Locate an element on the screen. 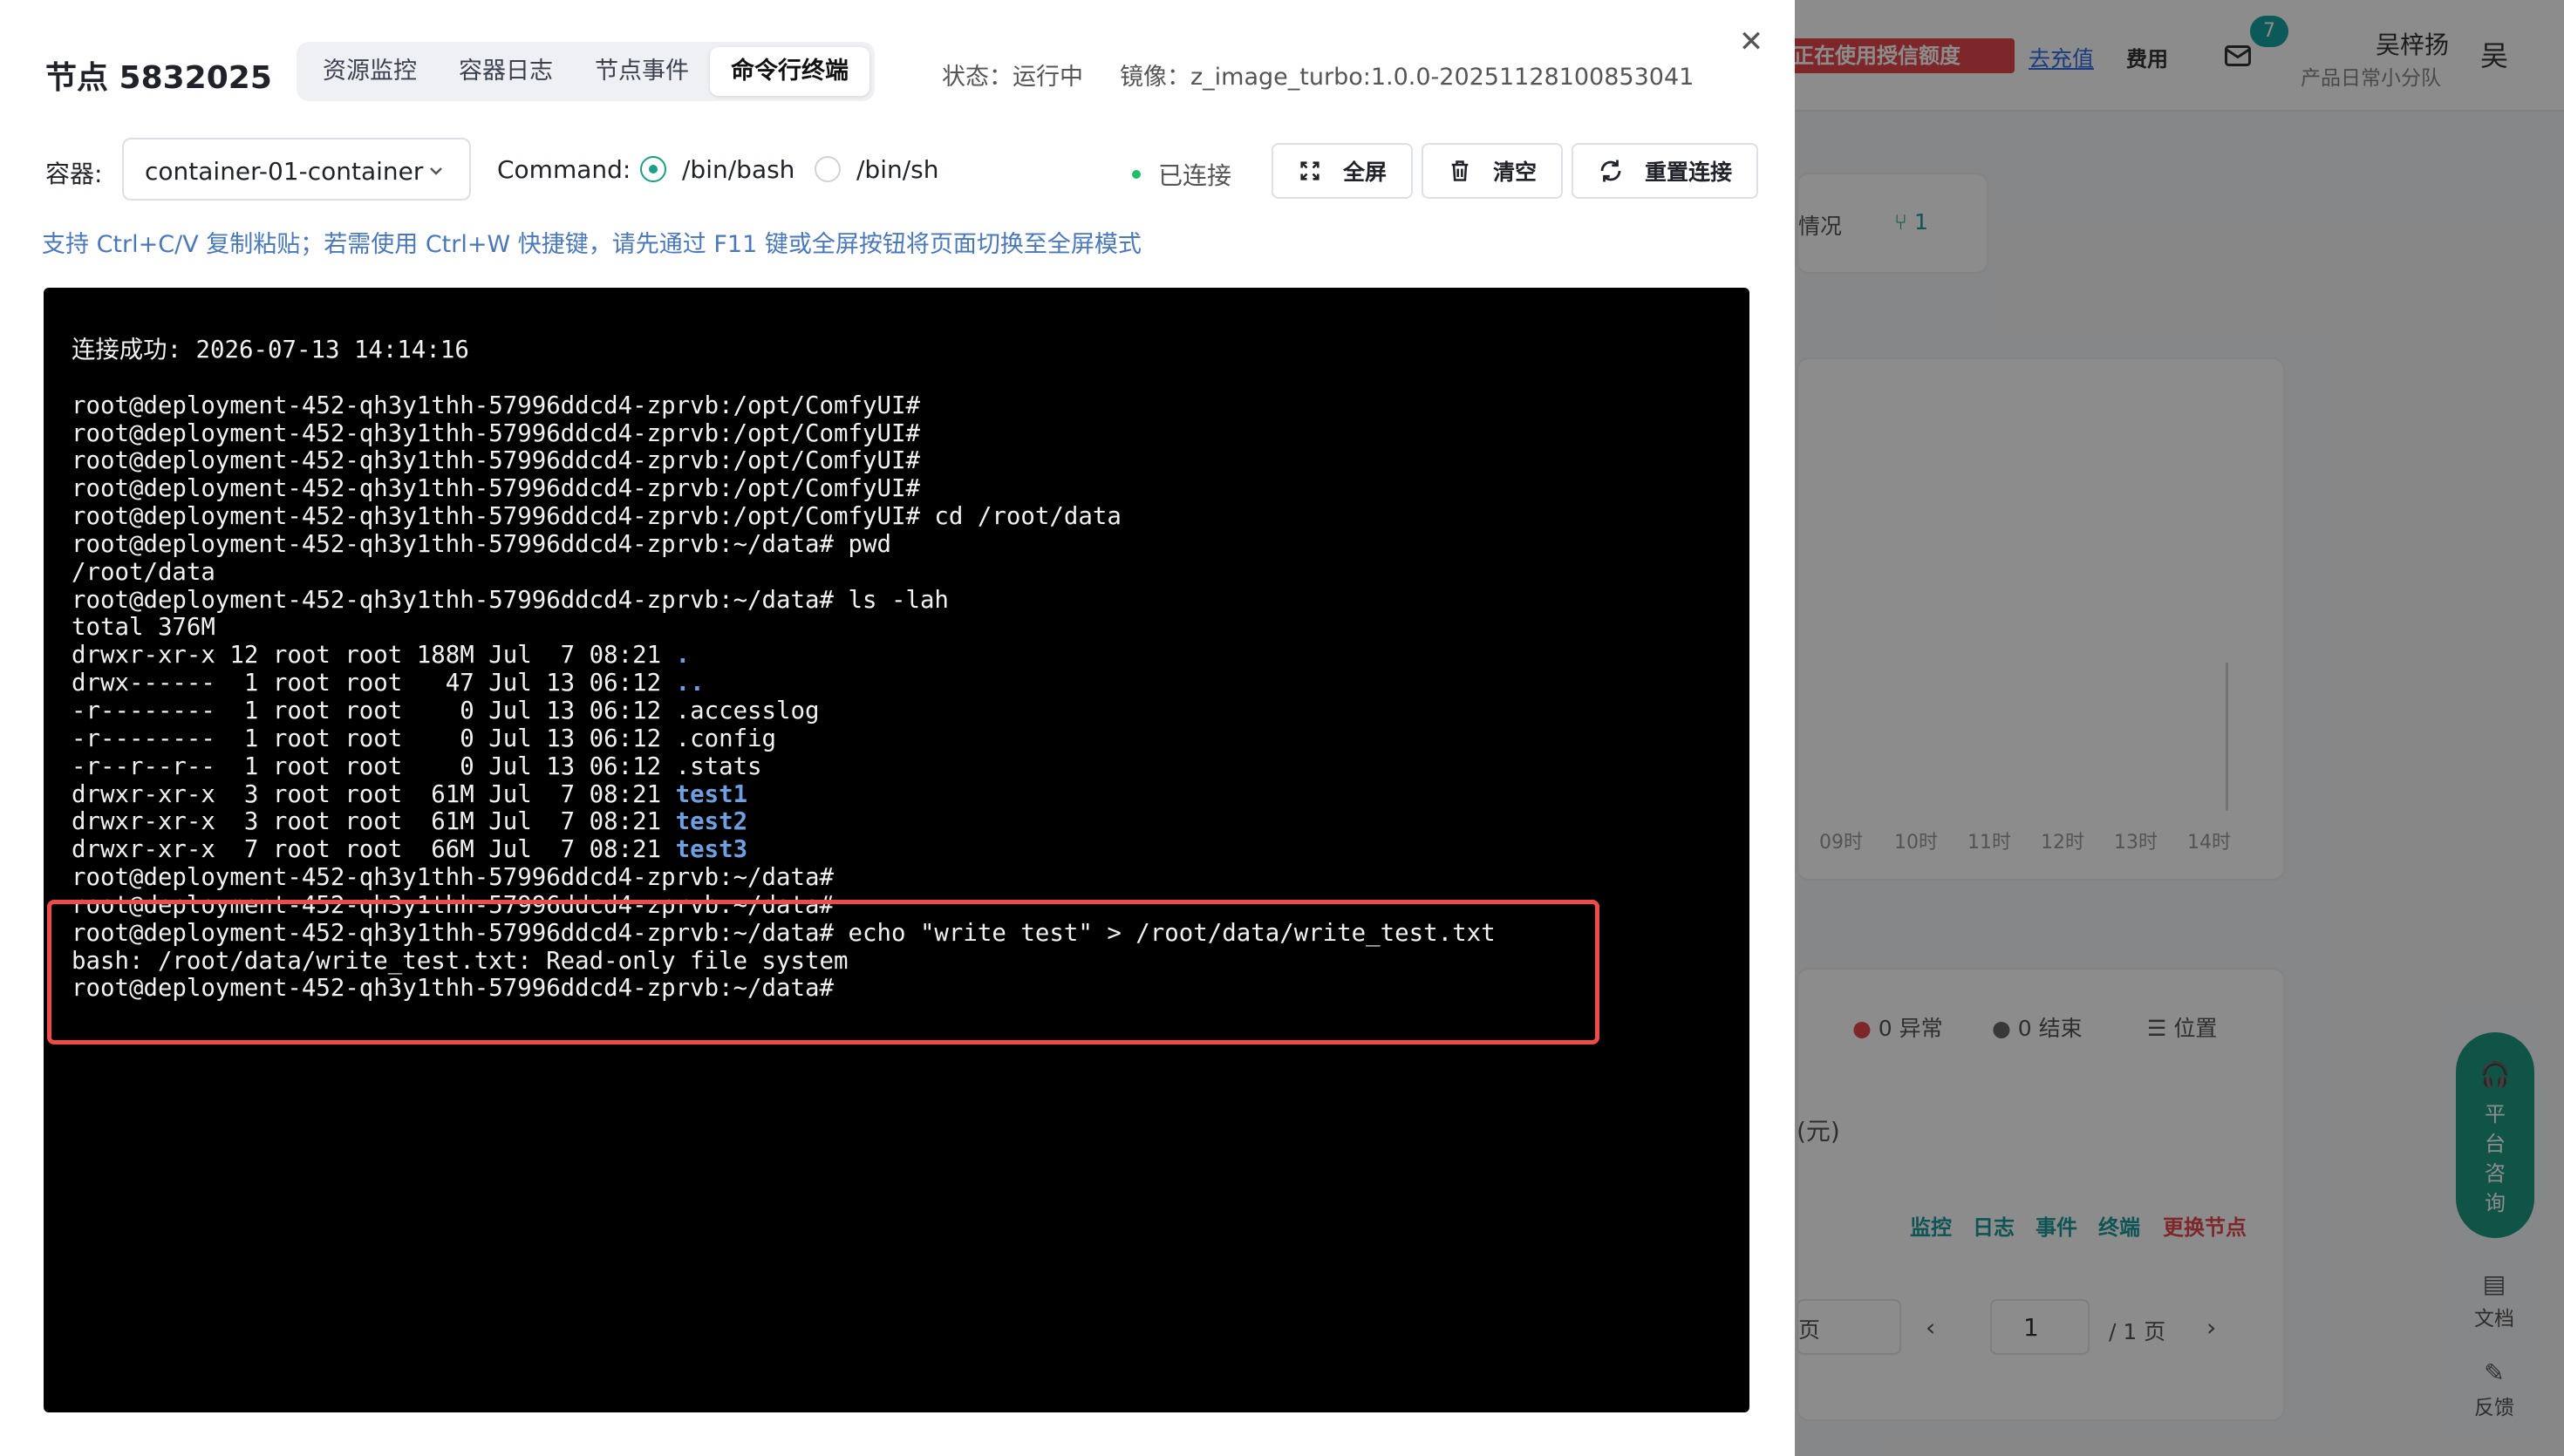  terminal-line-text: /root/data is located at coordinates (143, 572).